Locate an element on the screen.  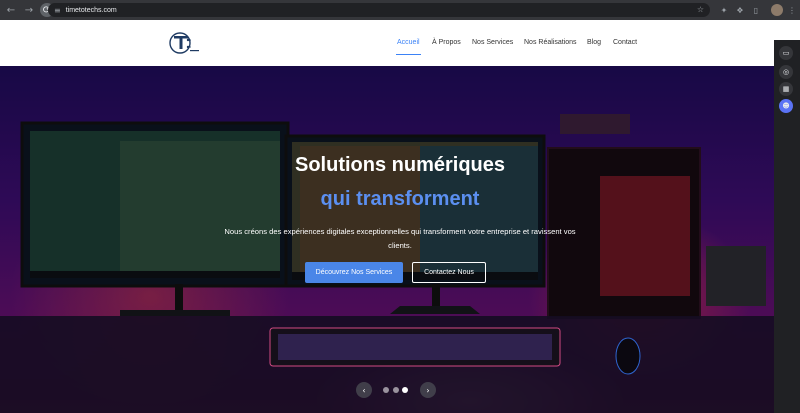
apps-icon: ▦ is located at coordinates (786, 89).